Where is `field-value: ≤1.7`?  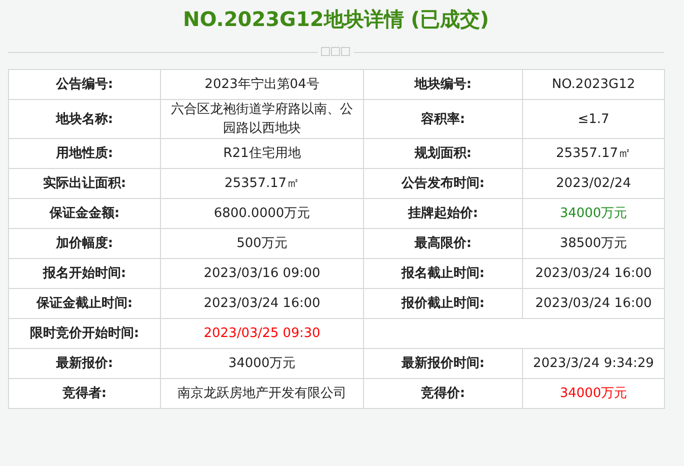
field-value: ≤1.7 is located at coordinates (594, 119).